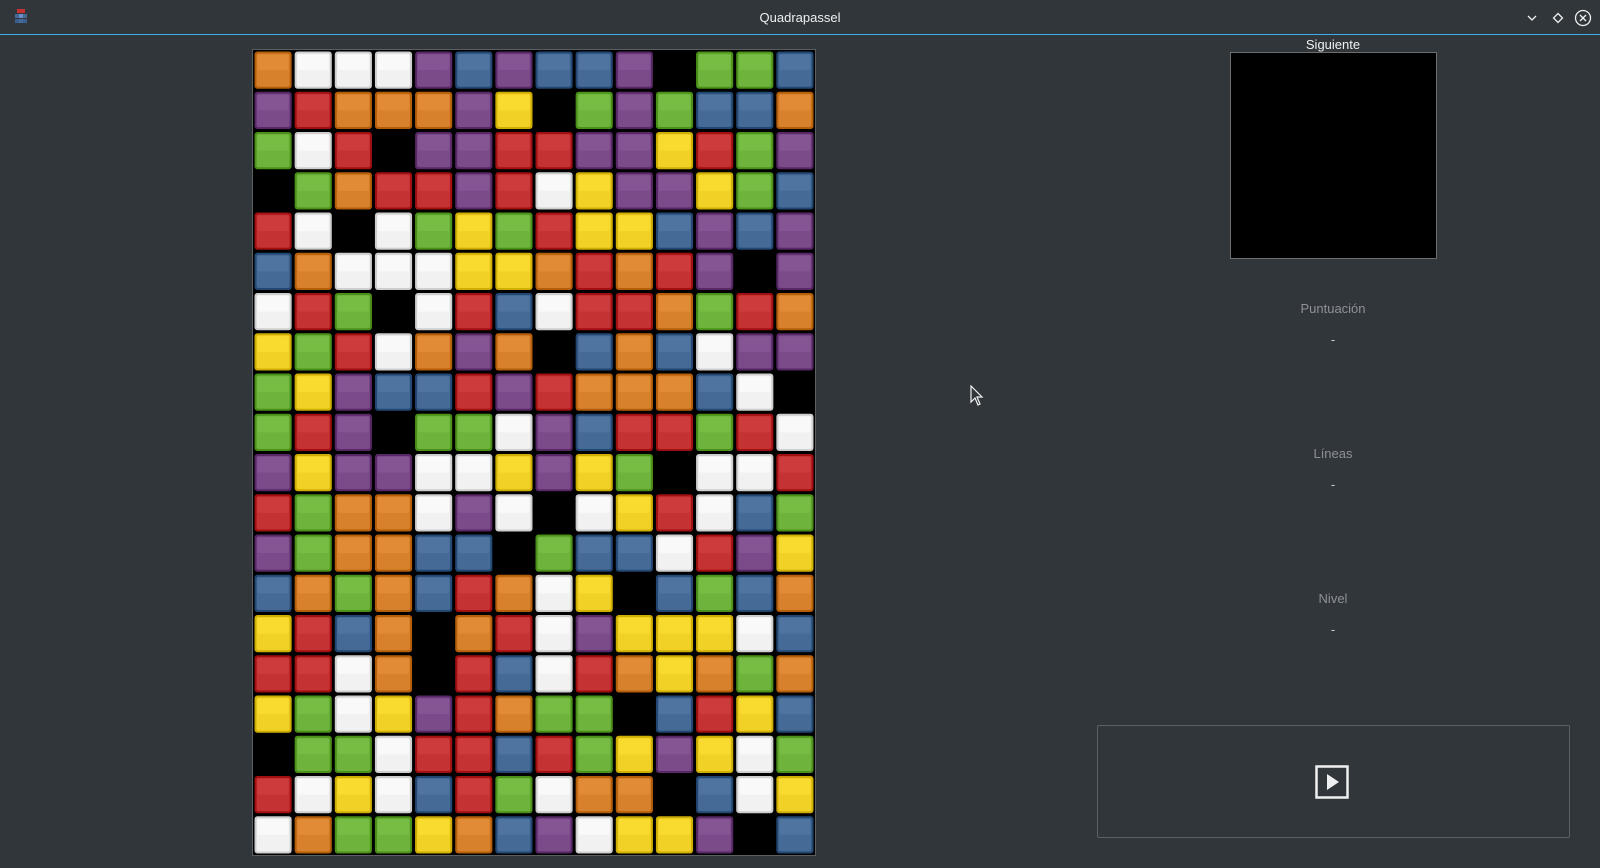 The width and height of the screenshot is (1600, 868). I want to click on maximize-icon, so click(1558, 18).